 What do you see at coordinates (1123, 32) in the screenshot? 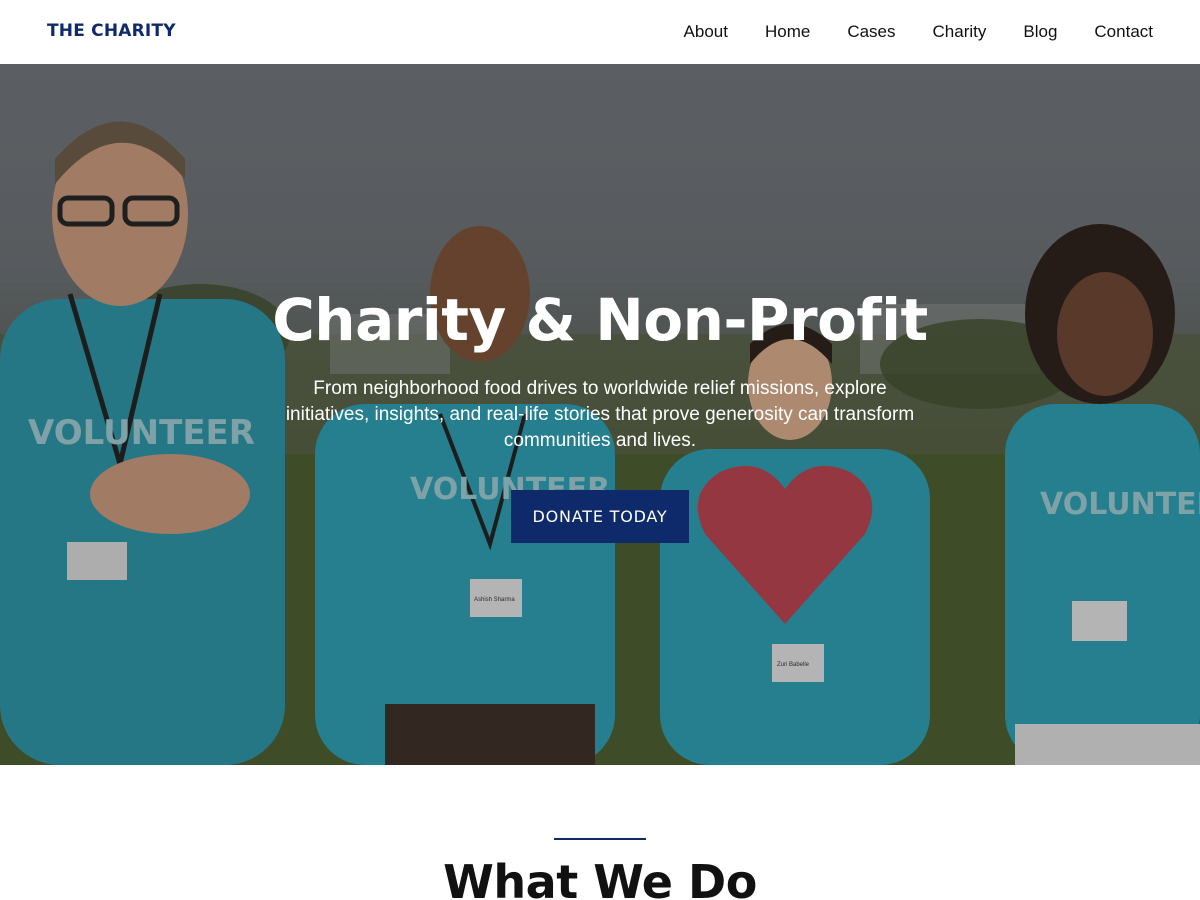
I see `nav-item-contact: Contact` at bounding box center [1123, 32].